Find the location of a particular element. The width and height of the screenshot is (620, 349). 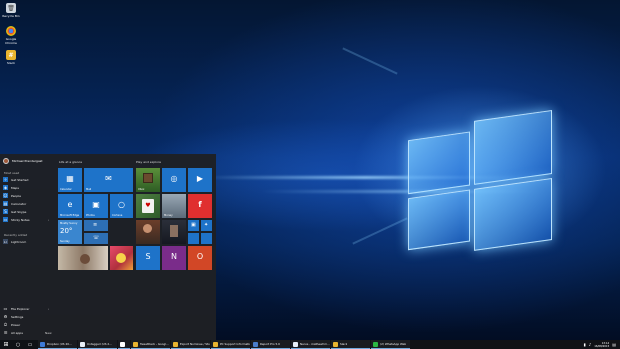

start-item-get-skype: S Get Skype is located at coordinates (14, 211).